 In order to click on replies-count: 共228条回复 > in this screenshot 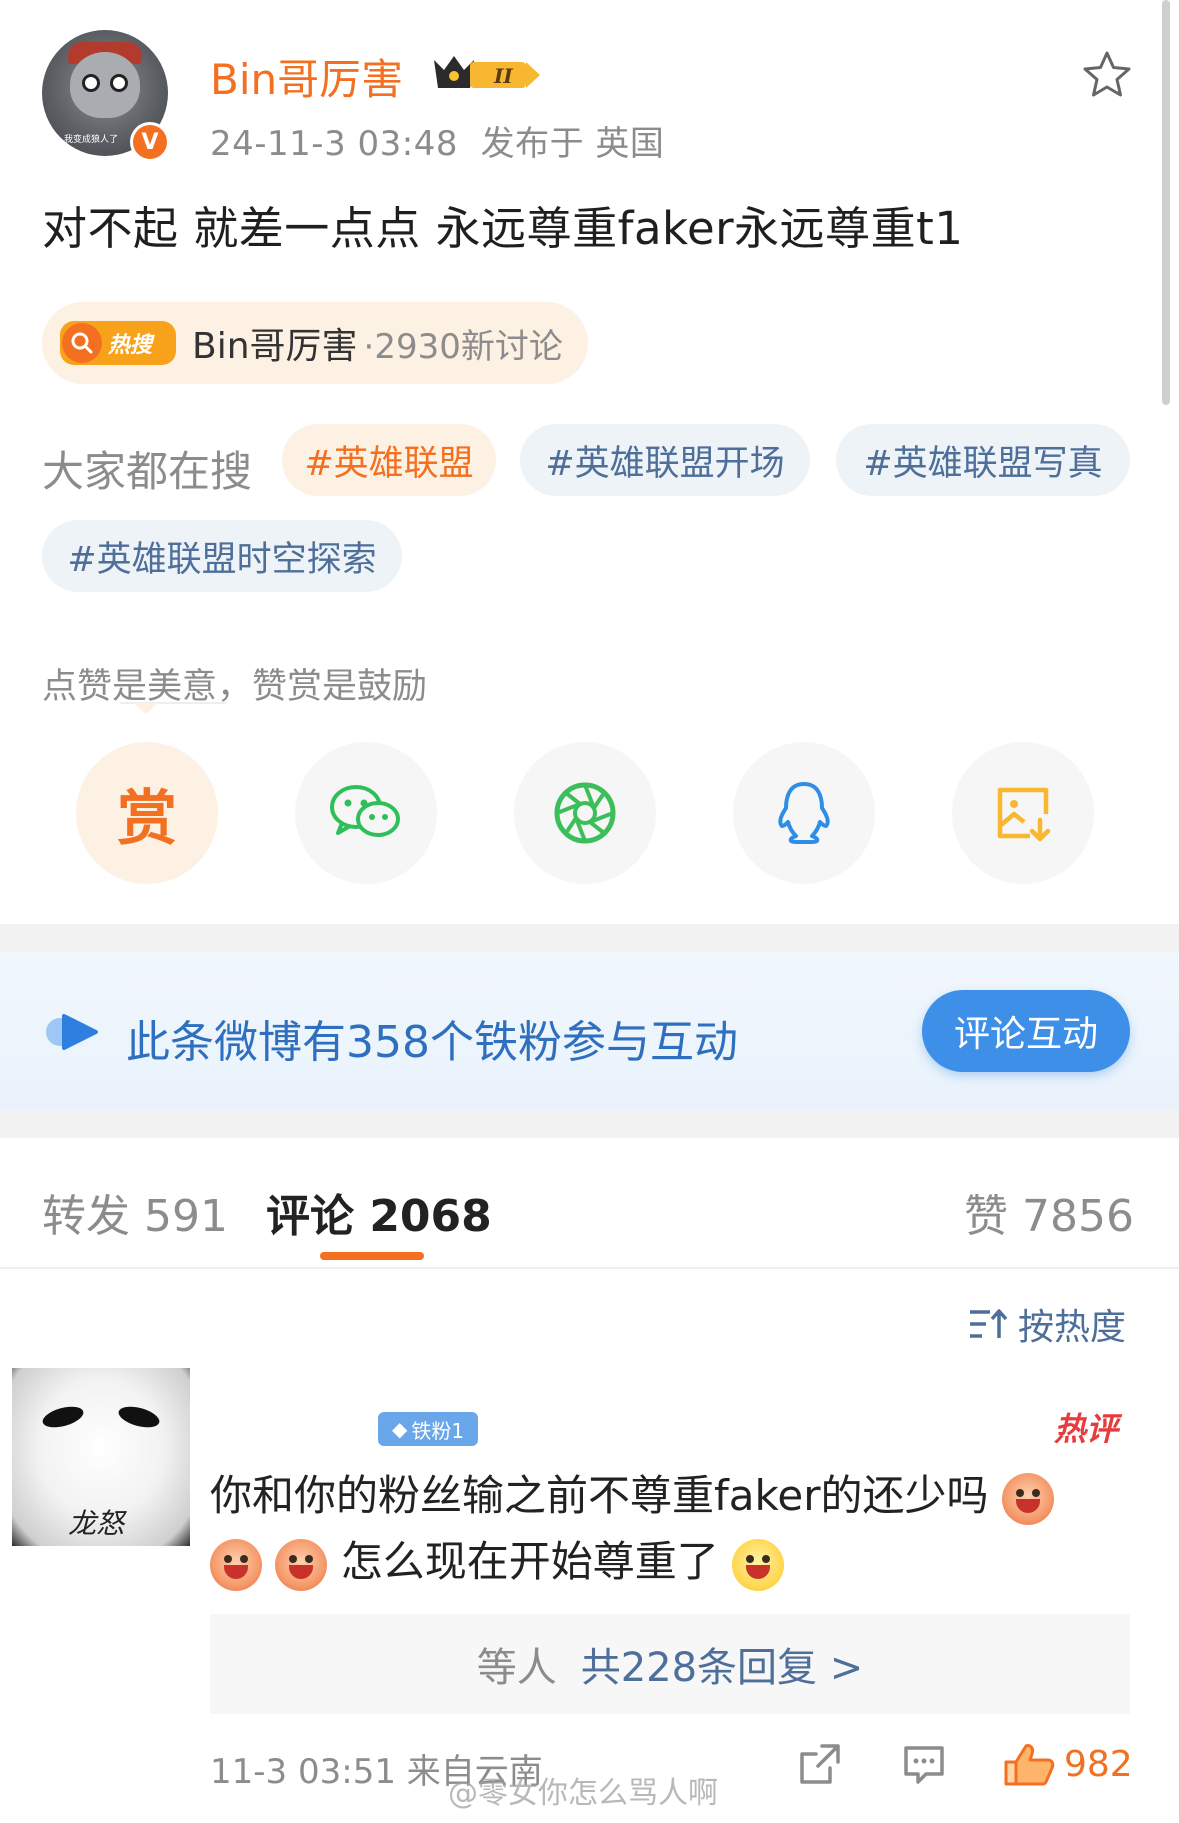, I will do `click(722, 1668)`.